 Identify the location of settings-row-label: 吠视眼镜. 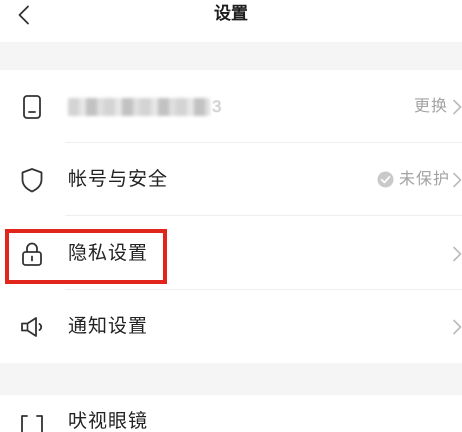
(108, 421).